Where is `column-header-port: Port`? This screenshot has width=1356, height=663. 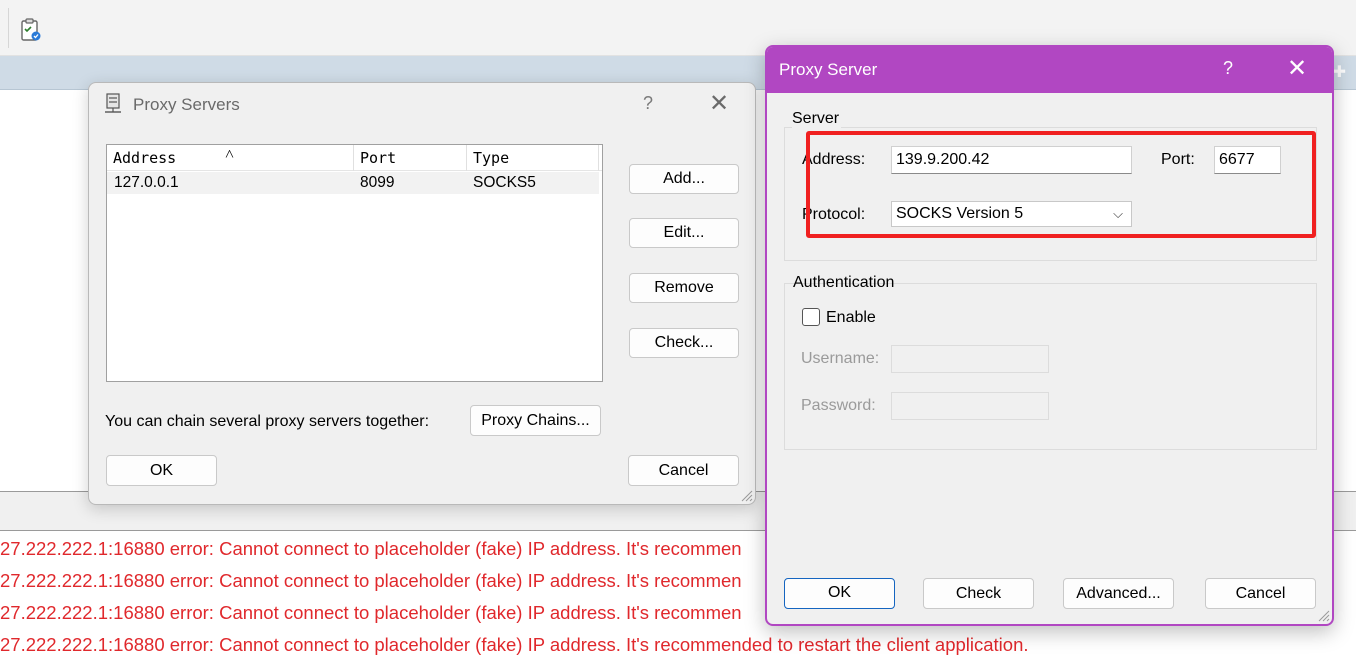
column-header-port: Port is located at coordinates (410, 158).